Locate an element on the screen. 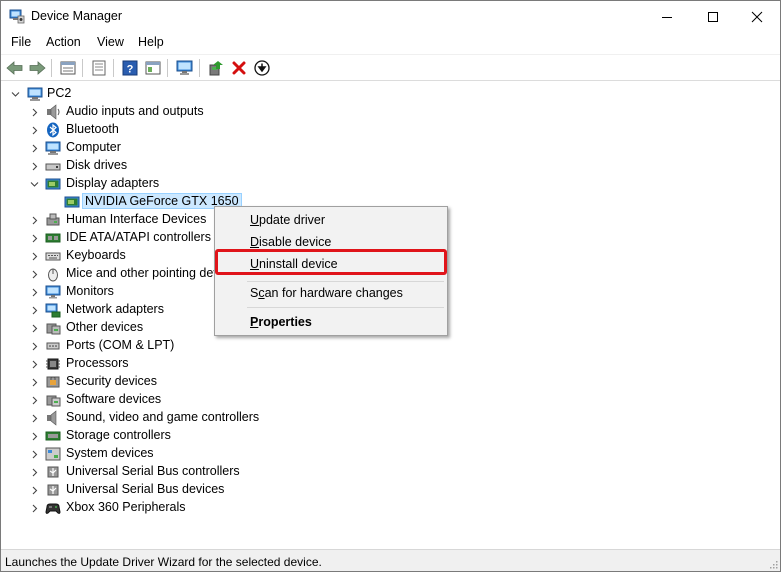 This screenshot has height=572, width=781. uninstall-button is located at coordinates (239, 68).